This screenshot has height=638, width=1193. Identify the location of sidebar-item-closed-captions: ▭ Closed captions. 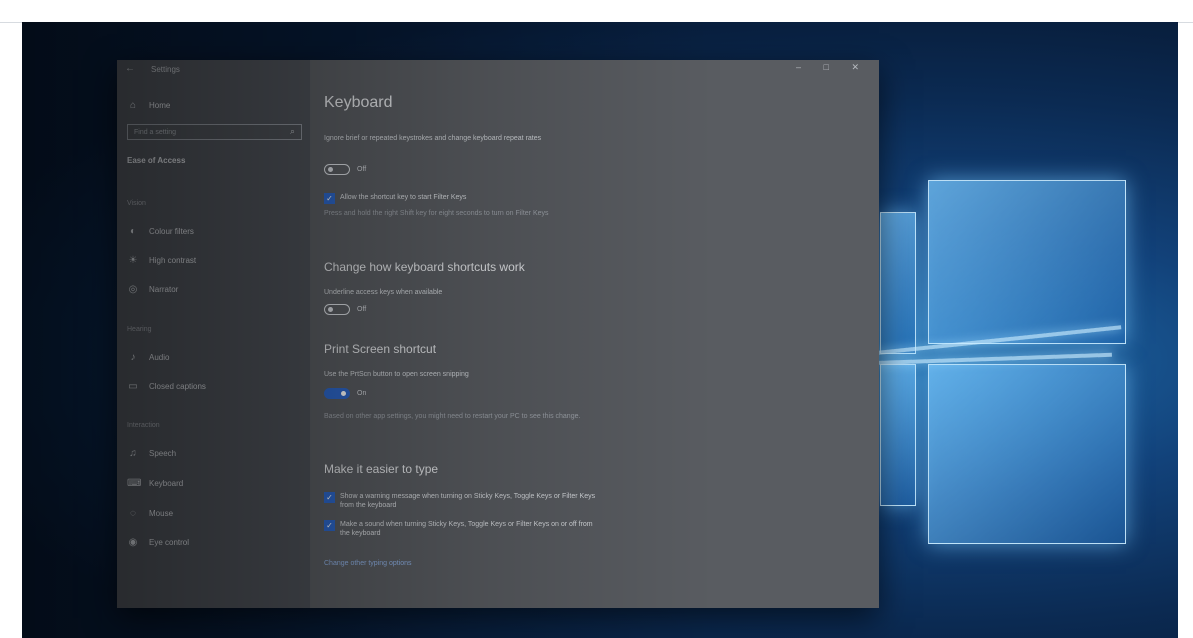
(166, 386).